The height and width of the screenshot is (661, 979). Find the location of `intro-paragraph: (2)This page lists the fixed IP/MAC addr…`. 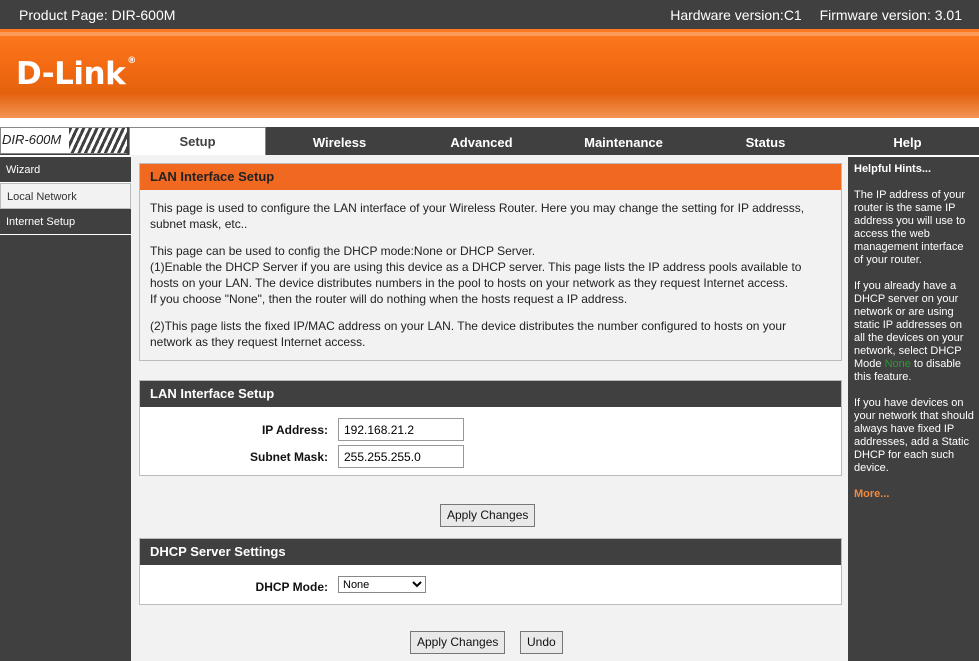

intro-paragraph: (2)This page lists the fixed IP/MAC addr… is located at coordinates (468, 334).